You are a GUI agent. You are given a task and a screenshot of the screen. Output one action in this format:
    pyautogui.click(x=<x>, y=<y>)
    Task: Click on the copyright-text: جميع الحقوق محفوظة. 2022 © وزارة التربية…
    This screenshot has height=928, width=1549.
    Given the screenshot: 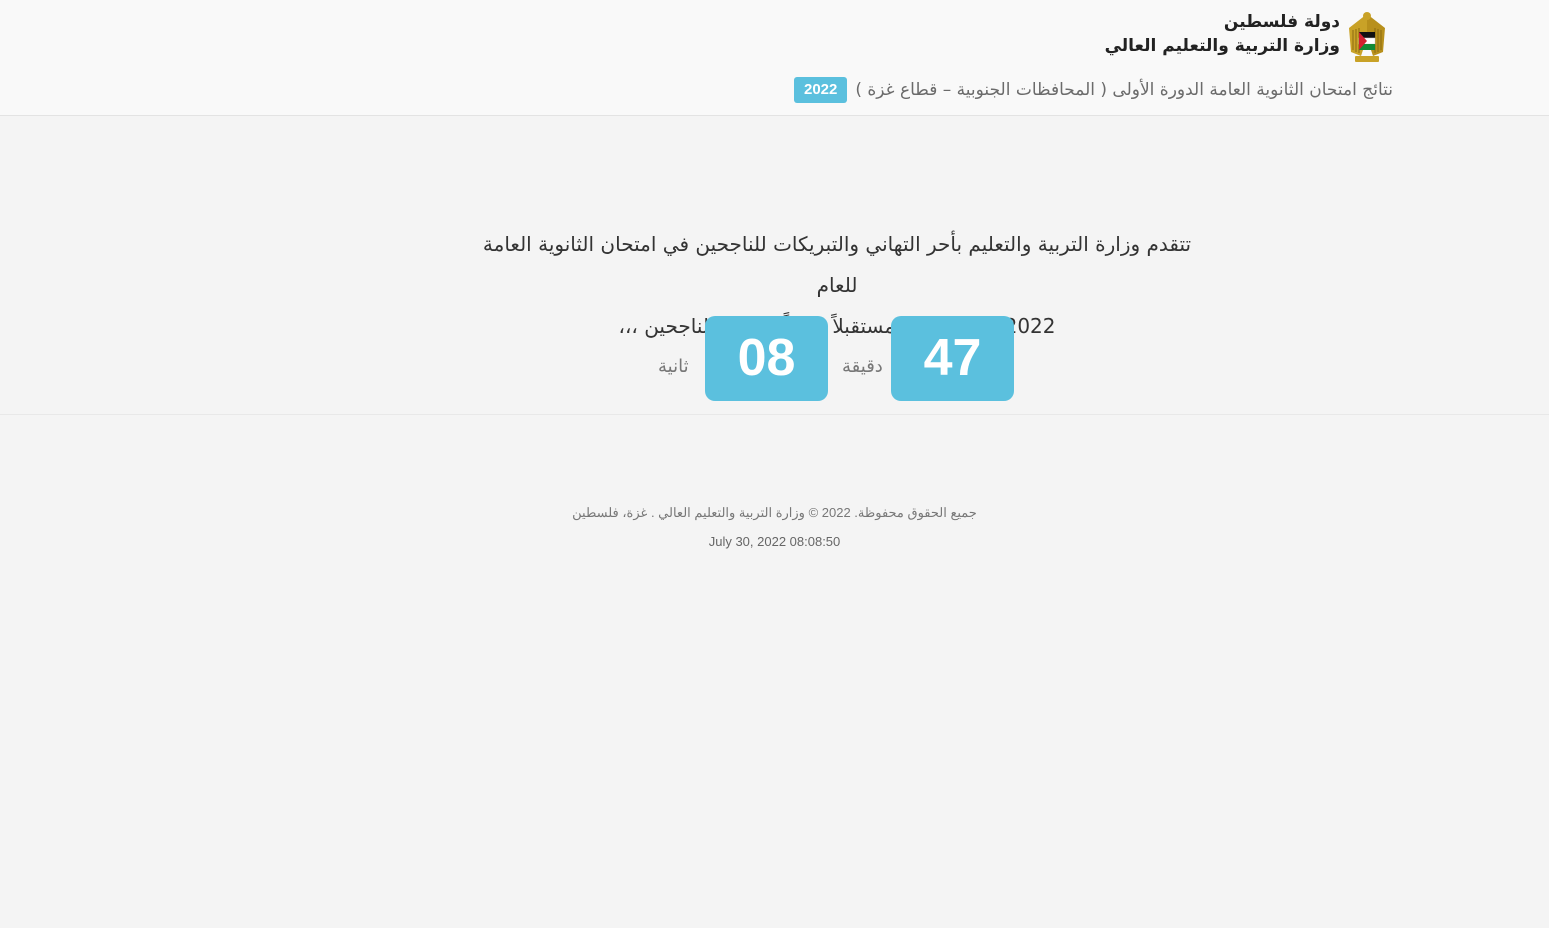 What is the action you would take?
    pyautogui.click(x=774, y=512)
    